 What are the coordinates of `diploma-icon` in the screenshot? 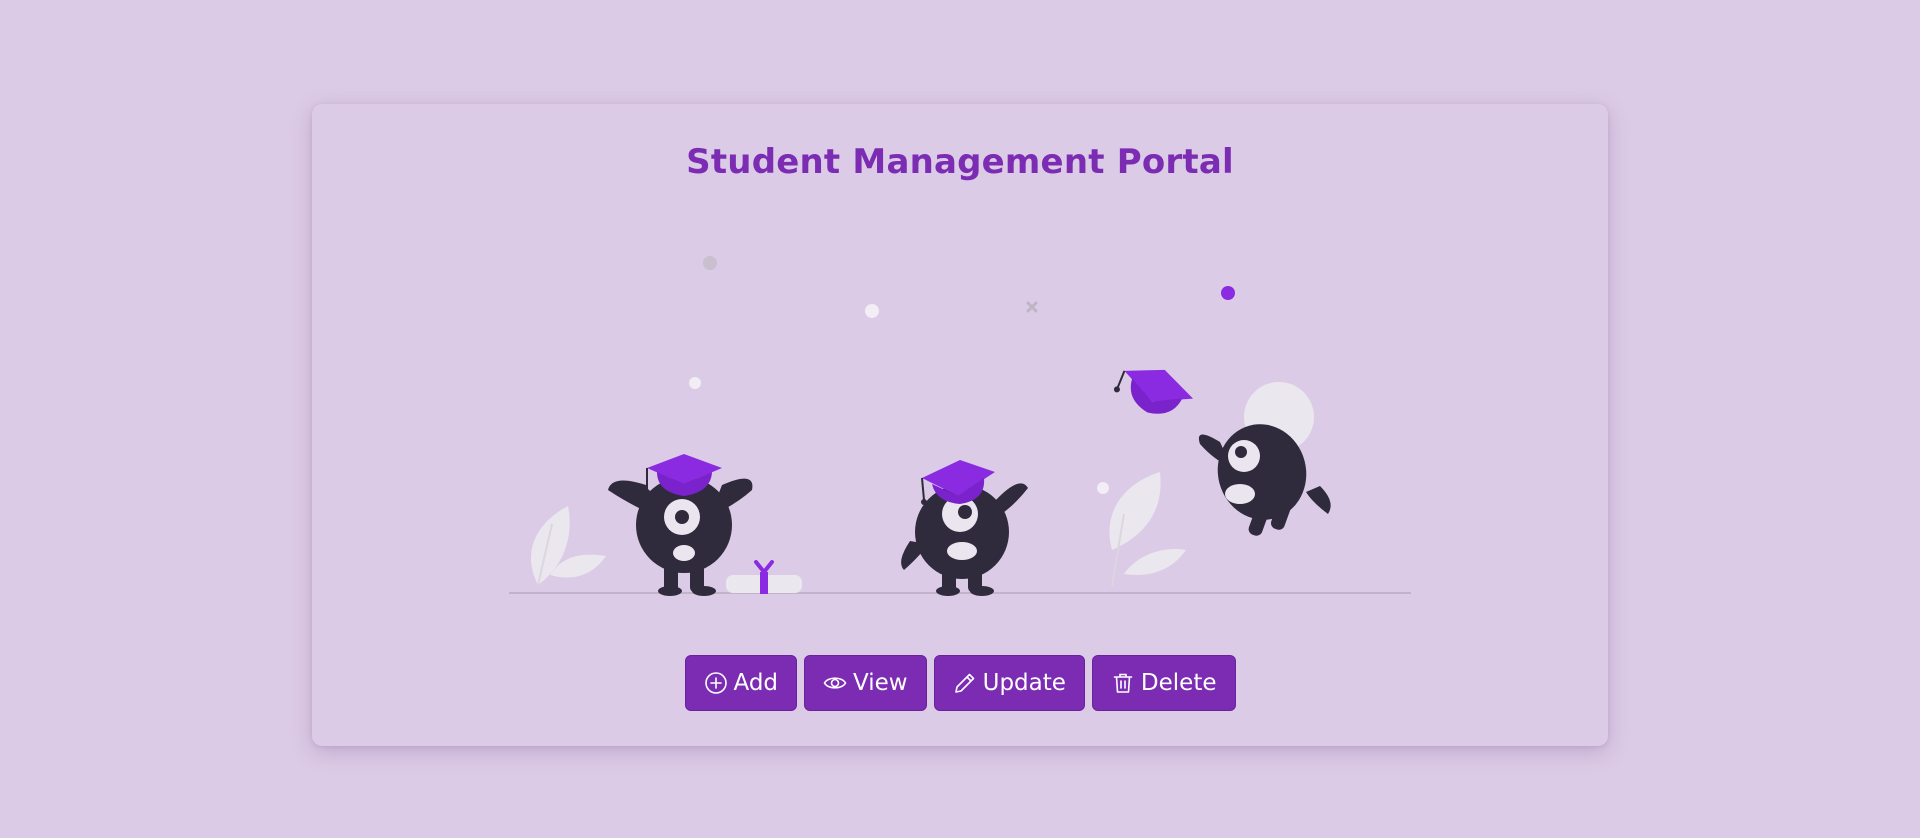 It's located at (764, 577).